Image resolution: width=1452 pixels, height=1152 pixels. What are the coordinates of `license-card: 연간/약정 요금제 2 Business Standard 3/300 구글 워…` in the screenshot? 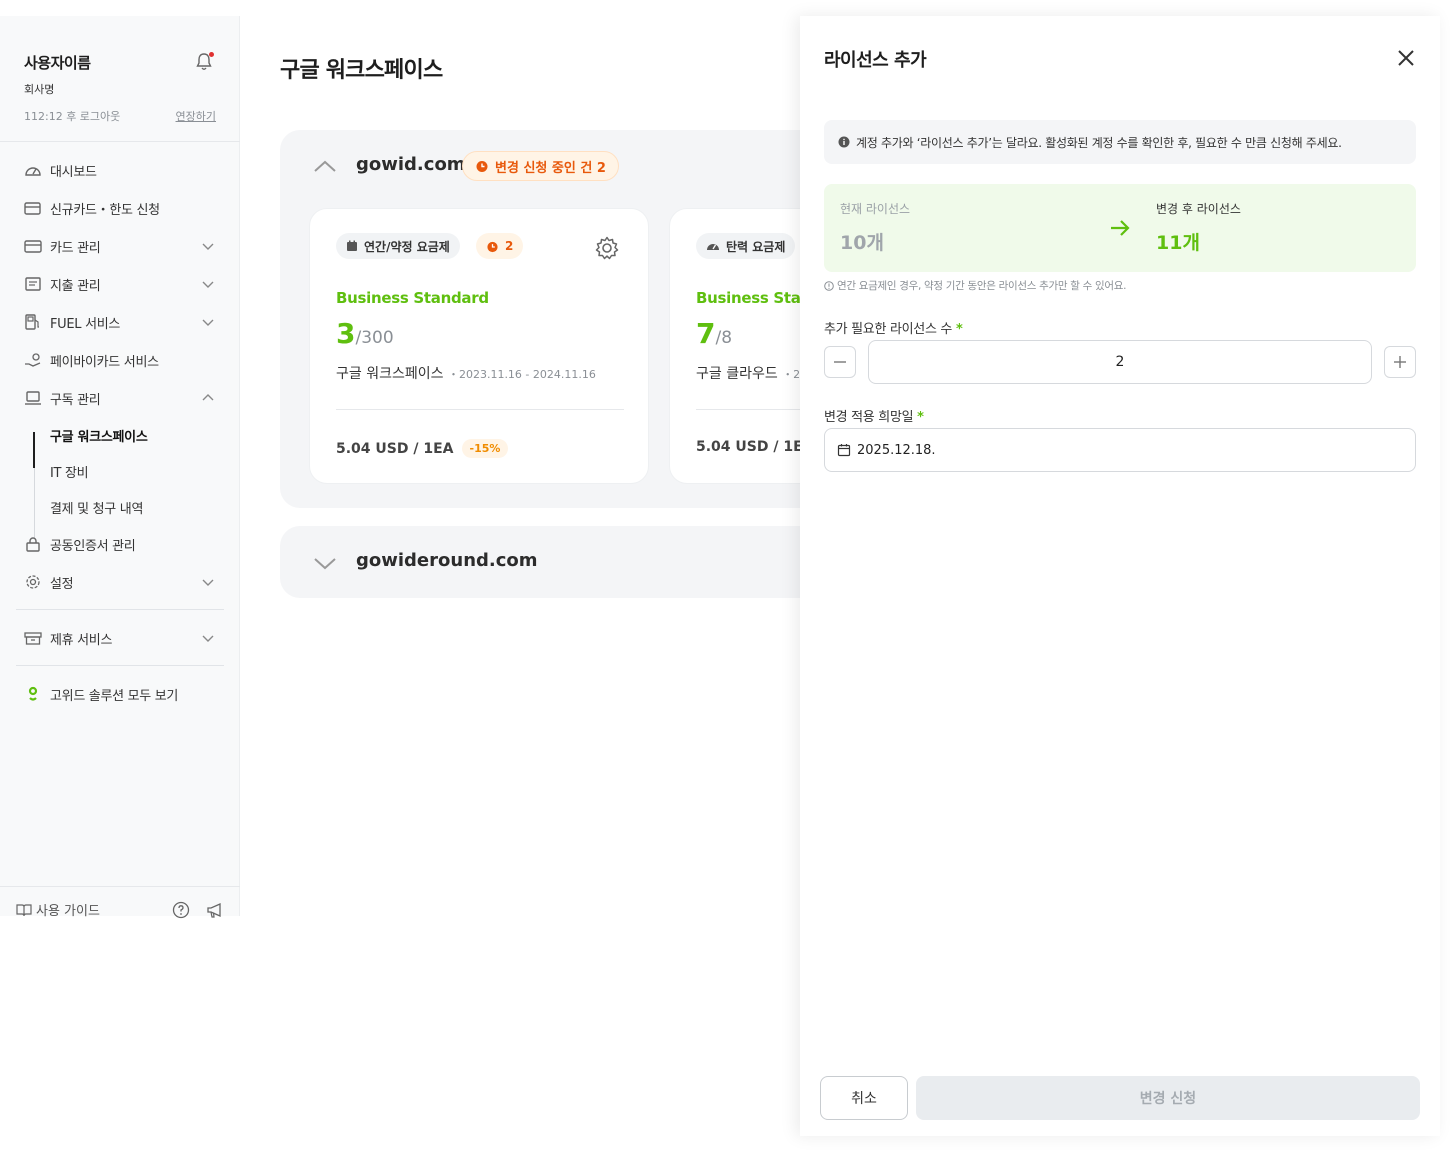 It's located at (479, 346).